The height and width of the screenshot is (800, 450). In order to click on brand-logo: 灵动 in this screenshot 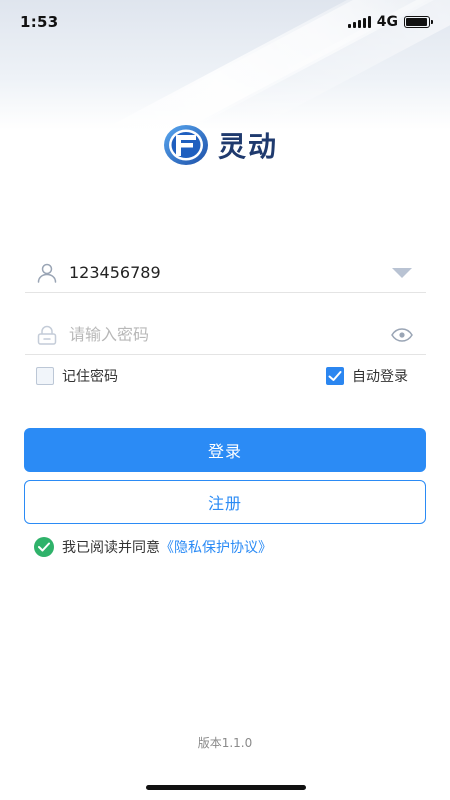, I will do `click(220, 145)`.